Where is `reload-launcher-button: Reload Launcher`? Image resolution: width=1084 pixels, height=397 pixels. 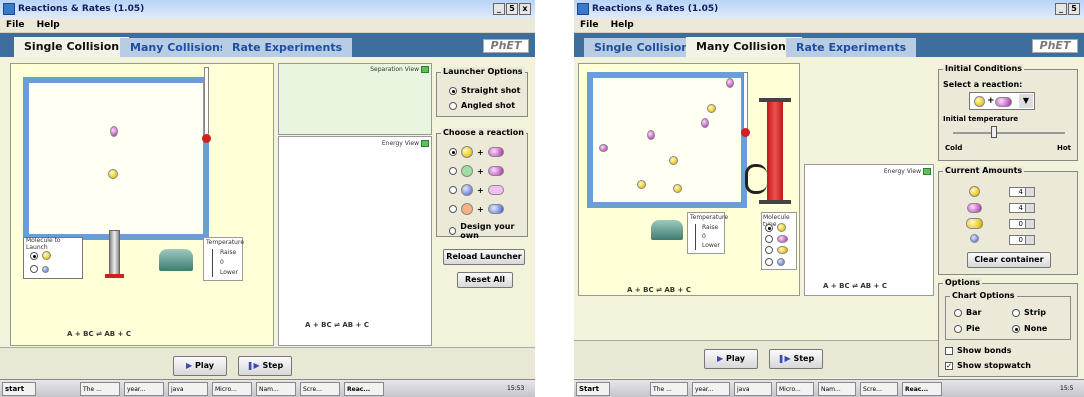 reload-launcher-button: Reload Launcher is located at coordinates (484, 257).